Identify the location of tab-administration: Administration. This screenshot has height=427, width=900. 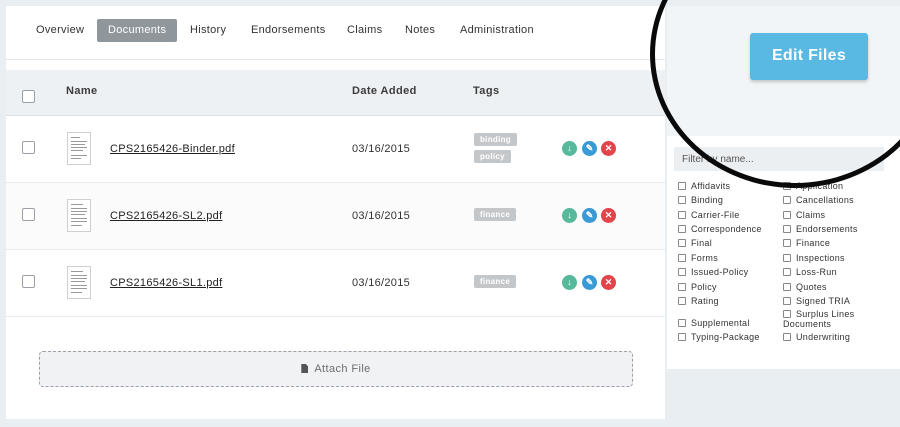
(497, 30).